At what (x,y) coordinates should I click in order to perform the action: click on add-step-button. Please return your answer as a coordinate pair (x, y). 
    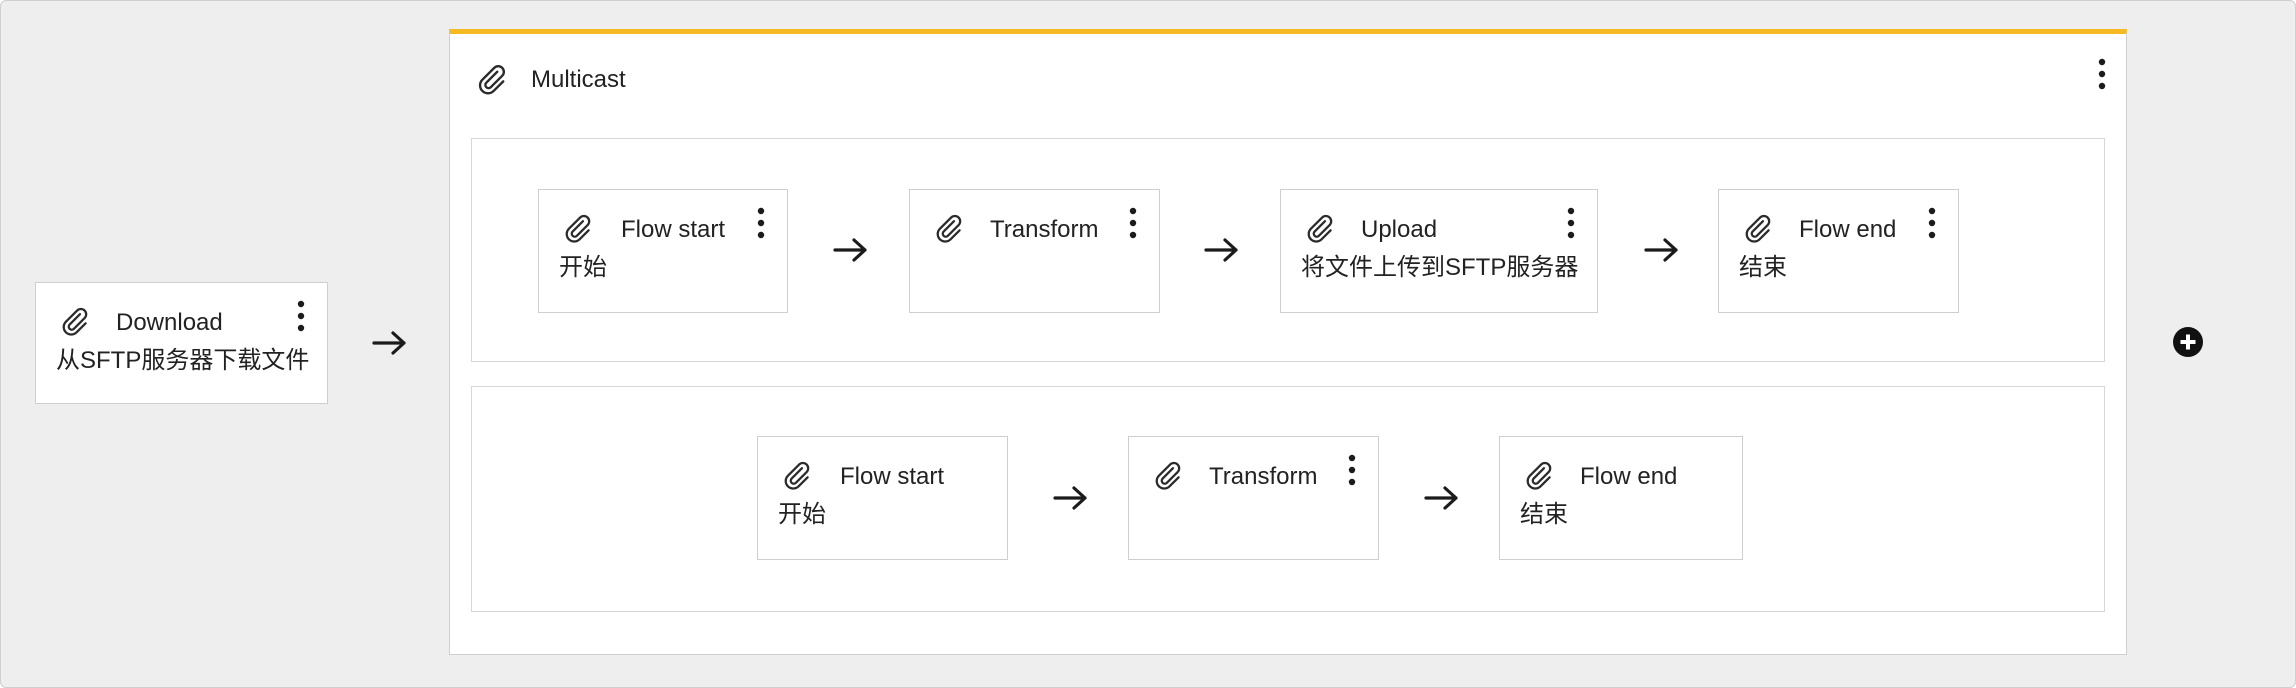
    Looking at the image, I should click on (2188, 342).